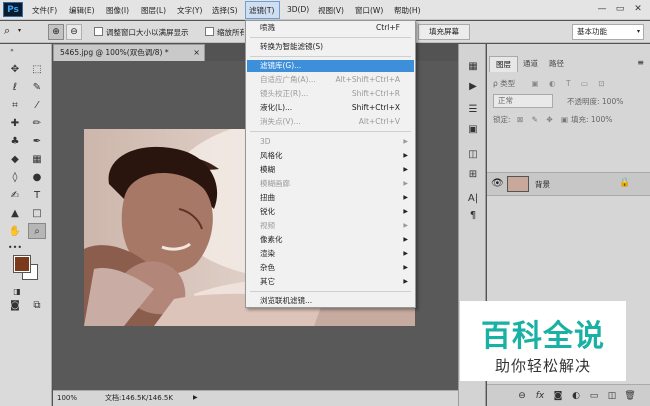  I want to click on filter-menu-item-blur: 模糊 ▶, so click(330, 170).